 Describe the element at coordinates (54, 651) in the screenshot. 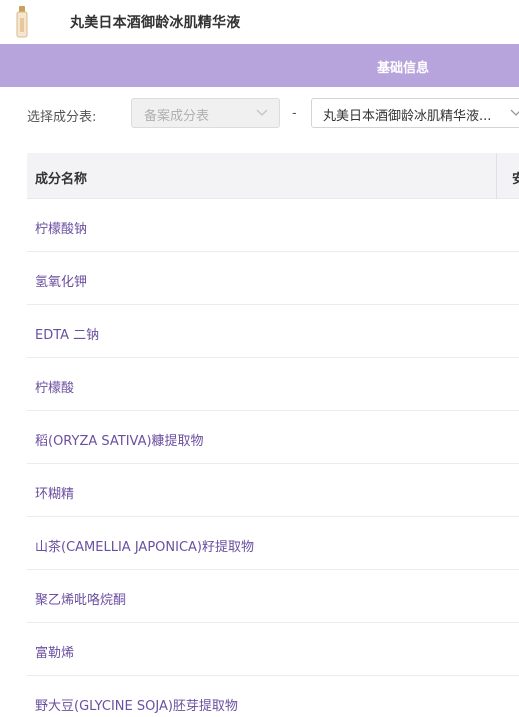

I see `ingredient-name-link: 富勒烯` at that location.